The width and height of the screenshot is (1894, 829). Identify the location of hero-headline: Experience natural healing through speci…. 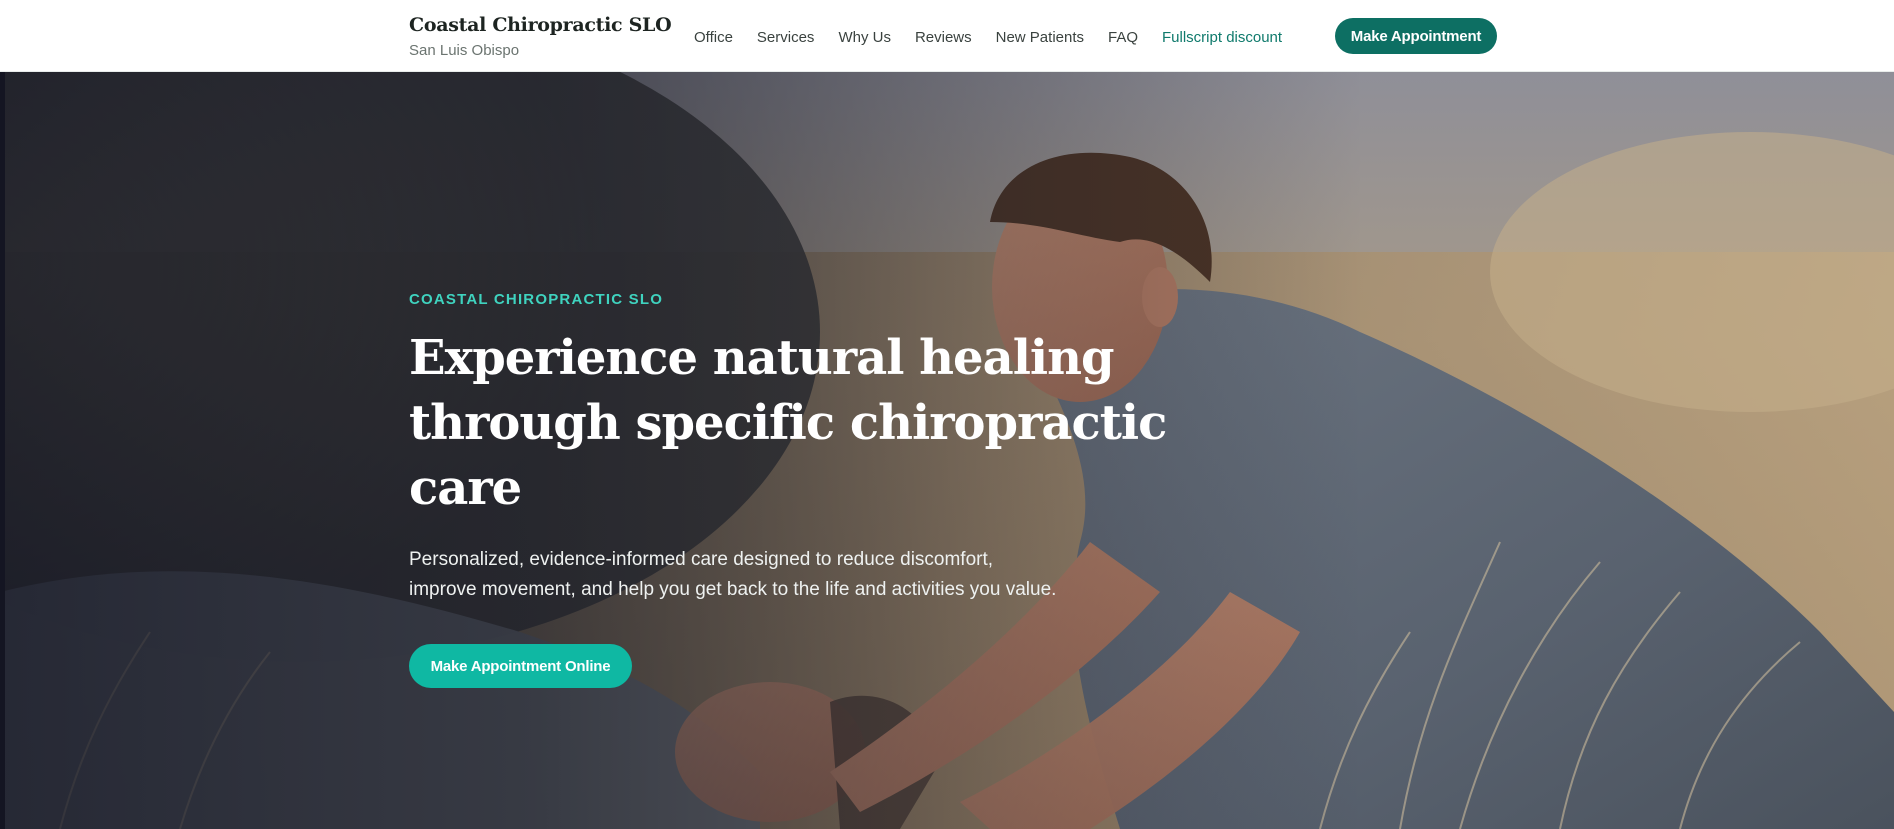
(789, 423).